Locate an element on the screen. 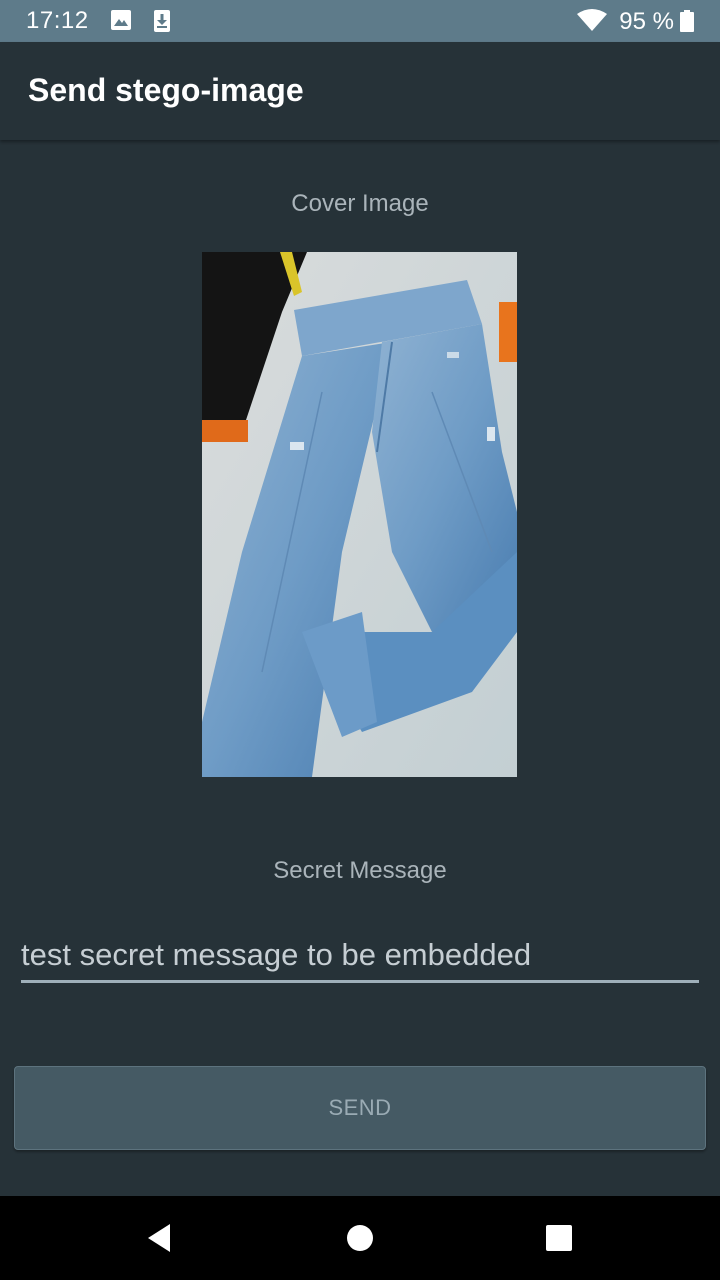  back-icon is located at coordinates (159, 1240).